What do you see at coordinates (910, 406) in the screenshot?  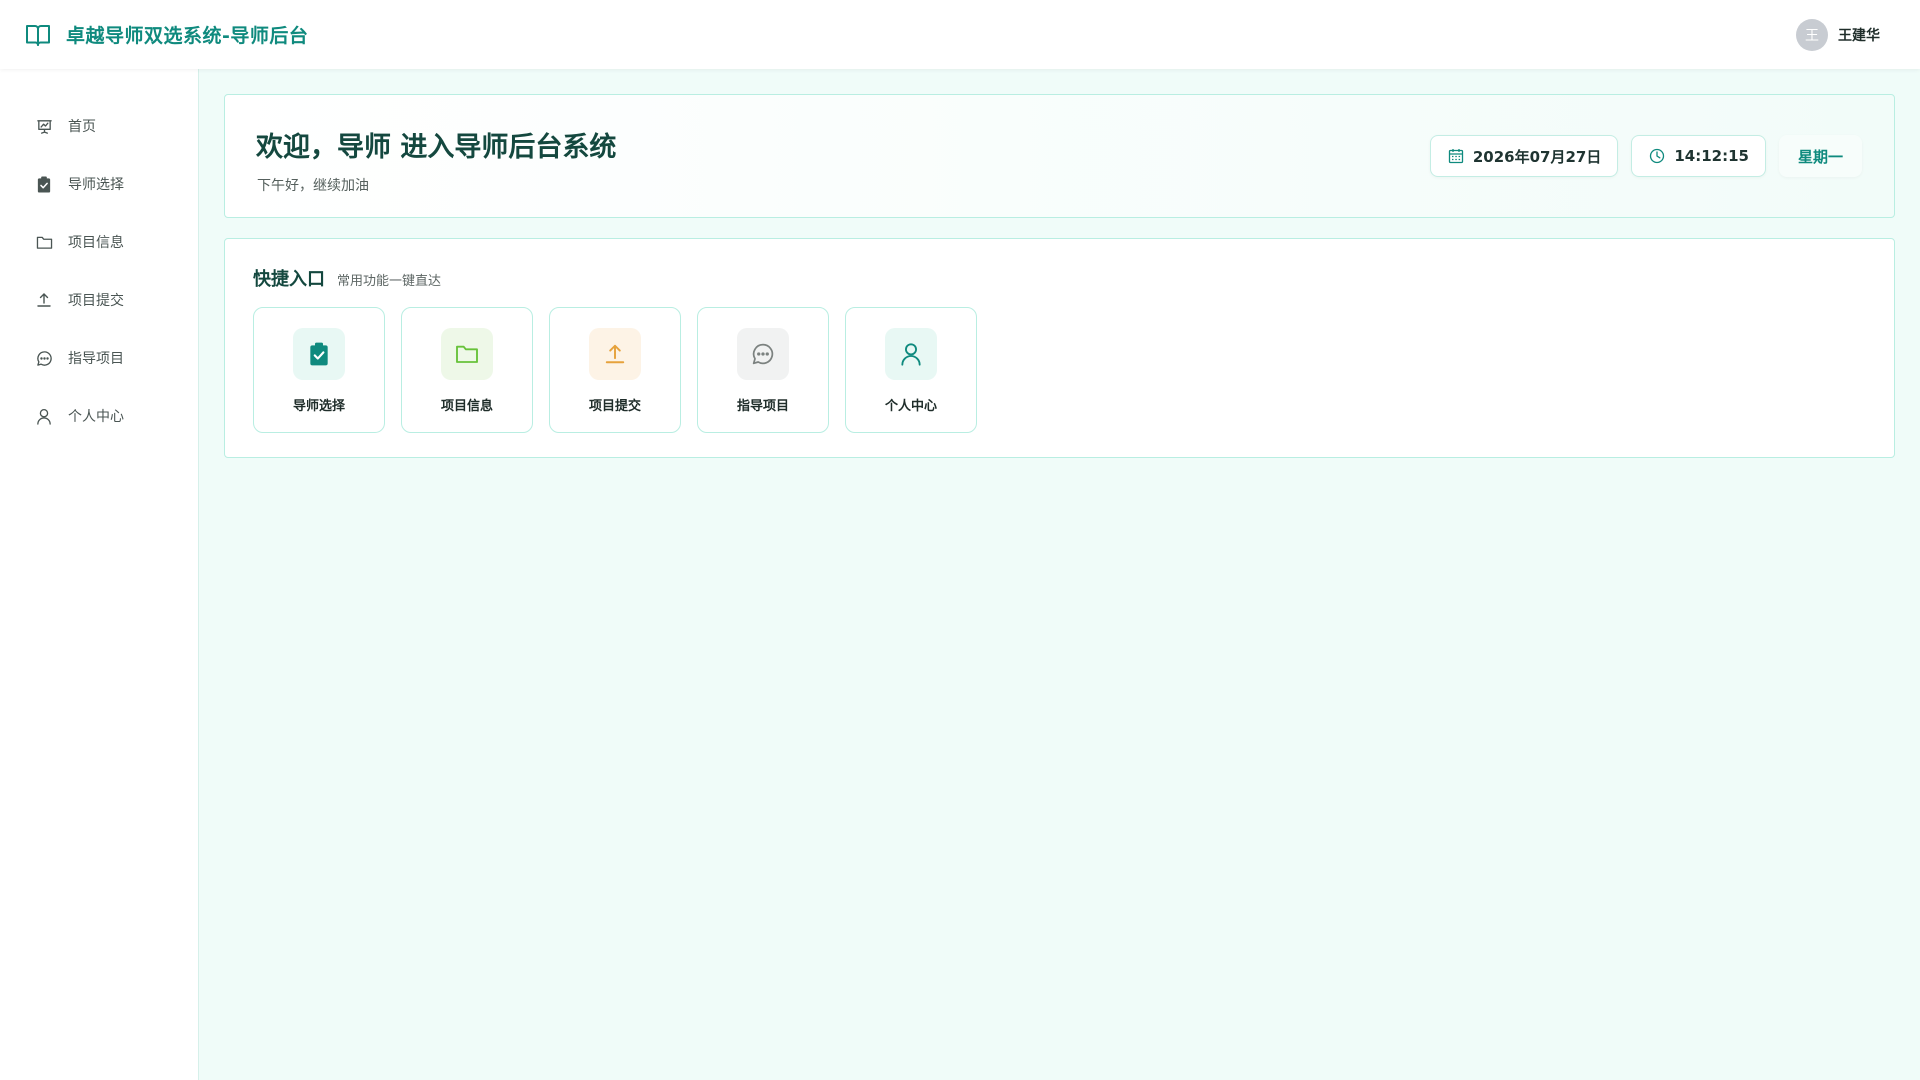 I see `quick-card-label: 个人中心` at bounding box center [910, 406].